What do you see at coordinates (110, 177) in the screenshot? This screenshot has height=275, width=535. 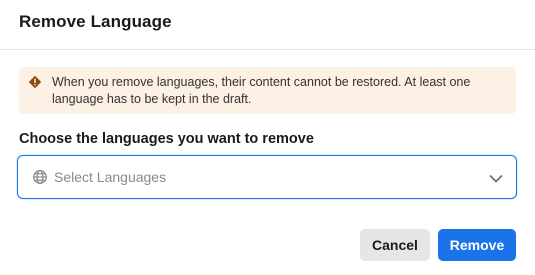 I see `languages-select-placeholder: Select Languages` at bounding box center [110, 177].